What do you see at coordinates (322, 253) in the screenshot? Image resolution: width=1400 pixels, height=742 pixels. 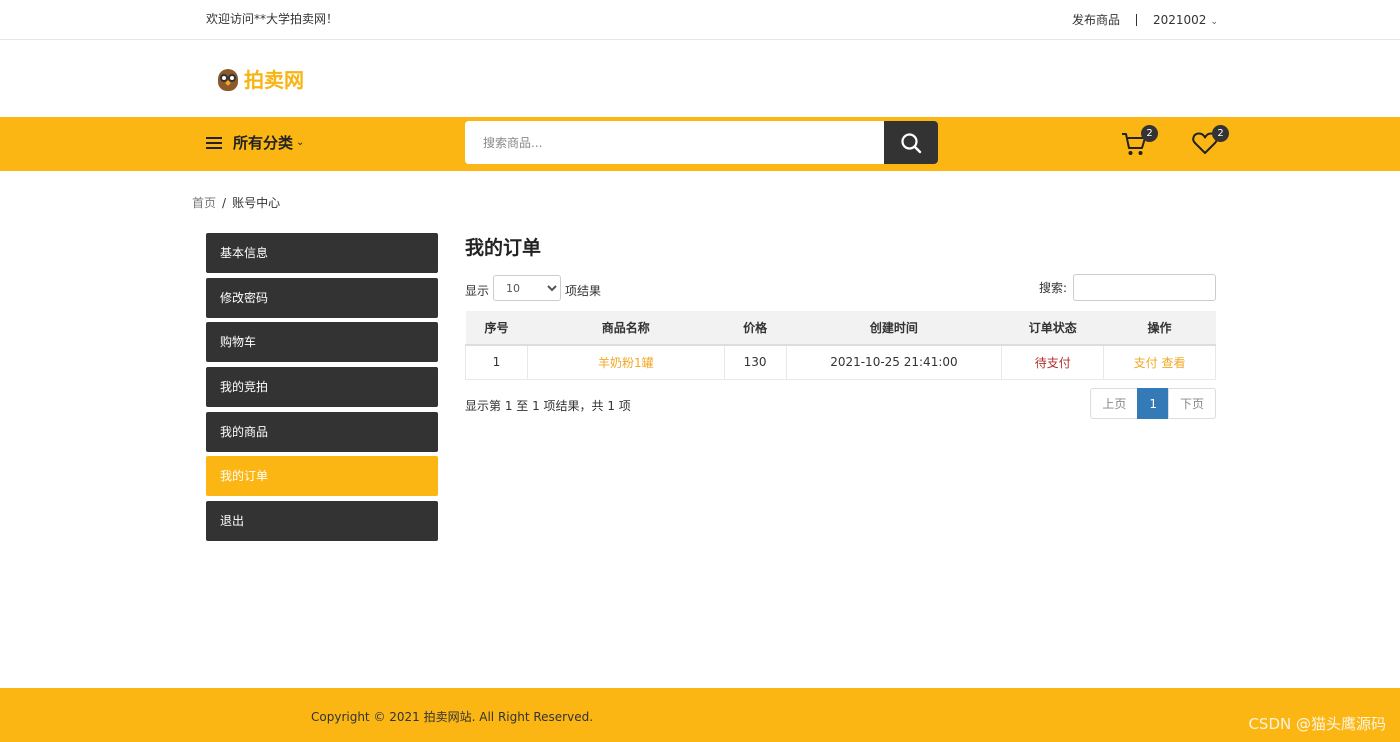 I see `sidebar-item-basic-info: 基本信息` at bounding box center [322, 253].